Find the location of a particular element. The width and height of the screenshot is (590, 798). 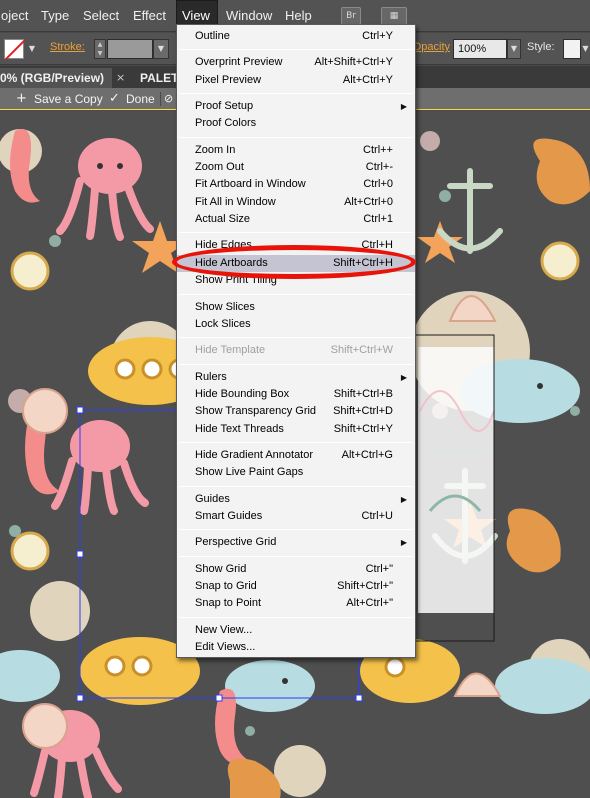

menu-item-shortcut: Ctrl+H is located at coordinates (377, 245).